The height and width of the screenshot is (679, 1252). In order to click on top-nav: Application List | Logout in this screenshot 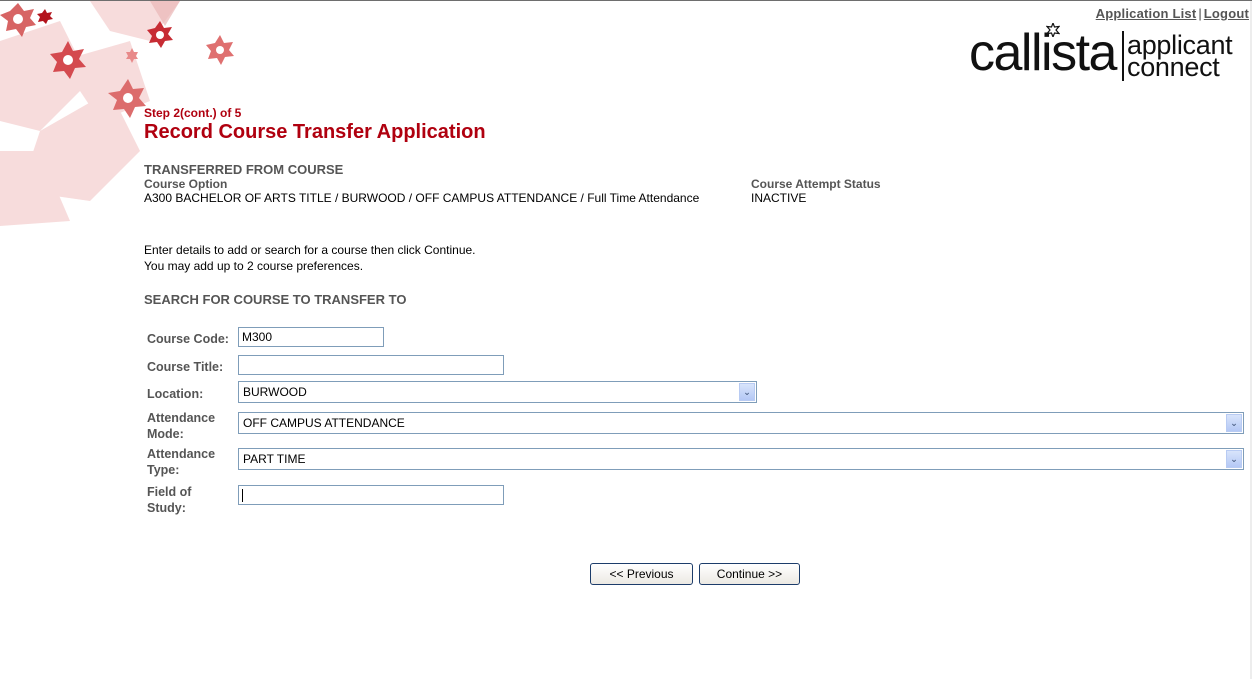, I will do `click(1172, 13)`.